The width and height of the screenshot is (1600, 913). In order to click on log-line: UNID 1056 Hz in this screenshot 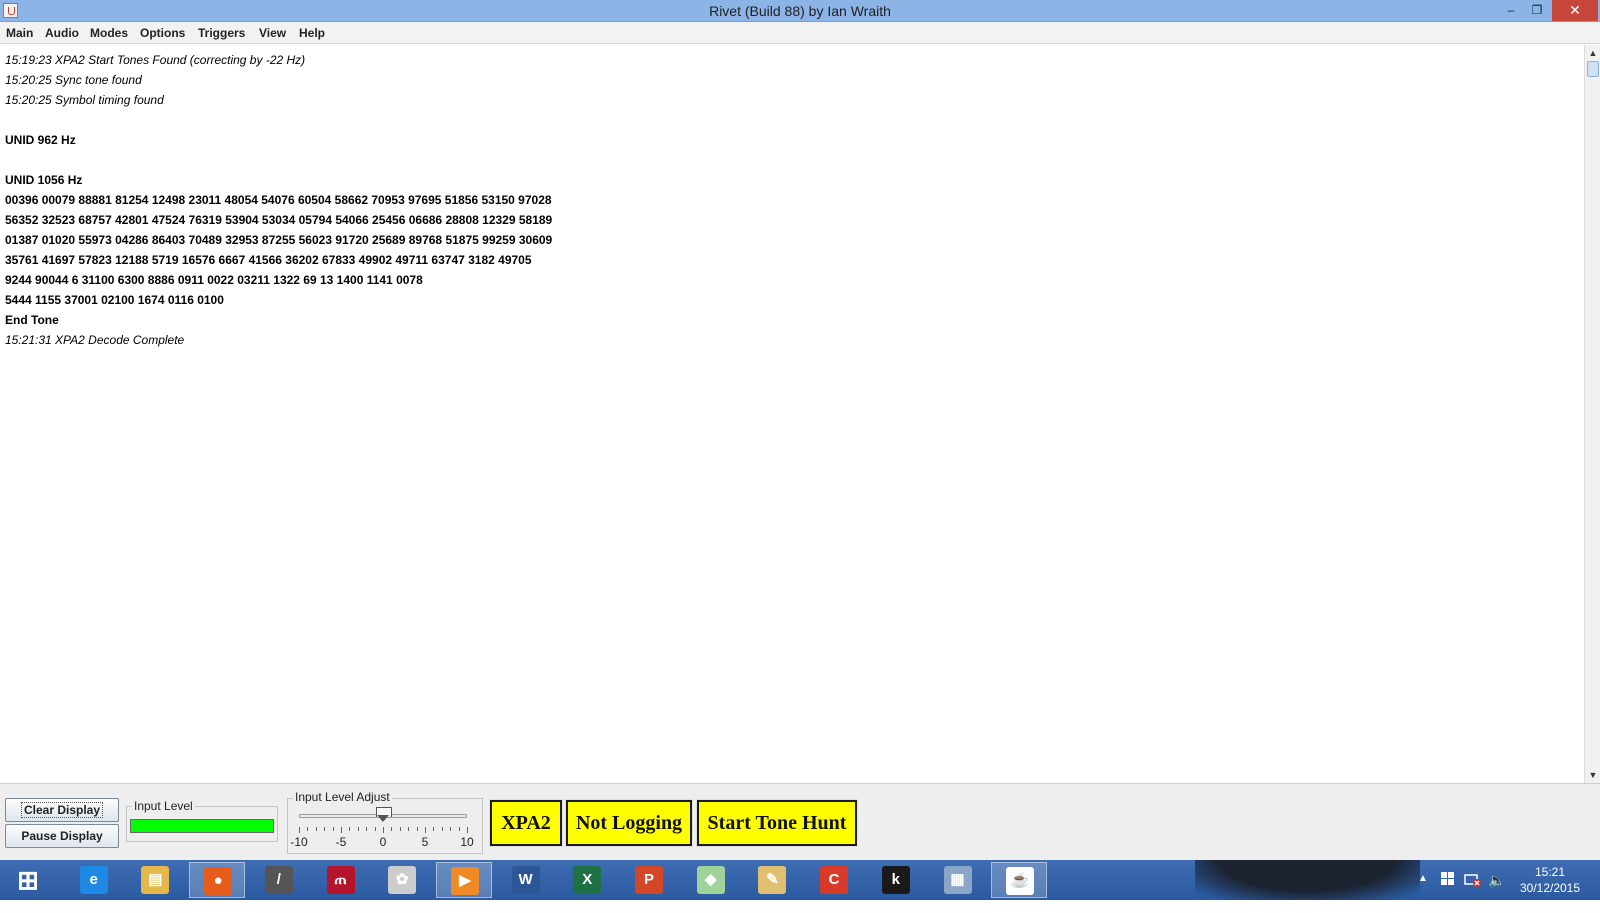, I will do `click(44, 180)`.